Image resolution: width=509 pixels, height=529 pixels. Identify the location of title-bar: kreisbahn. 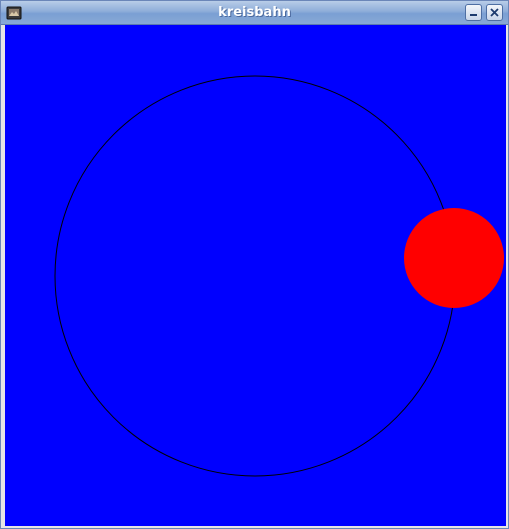
(254, 13).